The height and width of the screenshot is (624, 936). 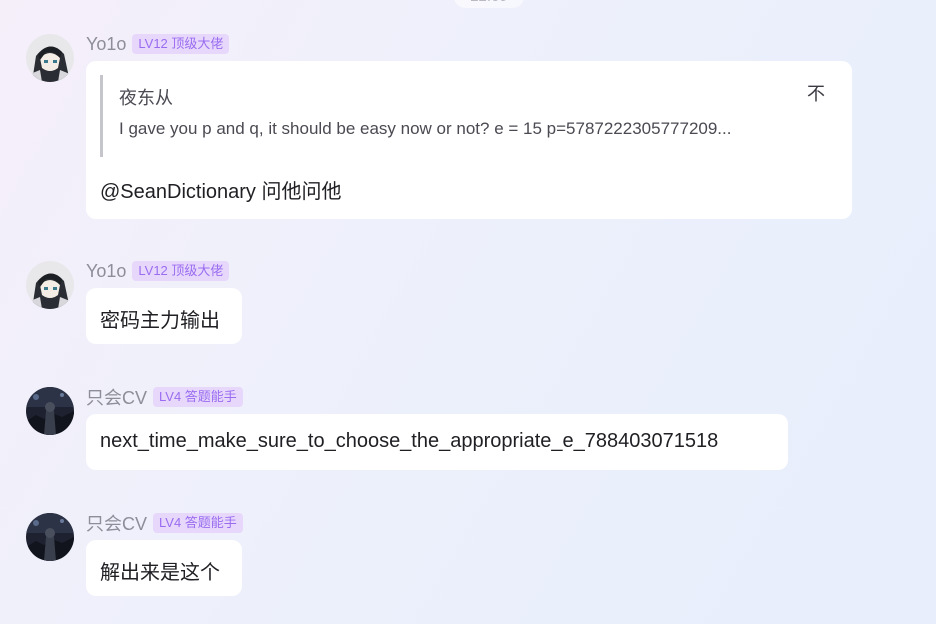 I want to click on message-bubble: 密码主力输出, so click(x=164, y=316).